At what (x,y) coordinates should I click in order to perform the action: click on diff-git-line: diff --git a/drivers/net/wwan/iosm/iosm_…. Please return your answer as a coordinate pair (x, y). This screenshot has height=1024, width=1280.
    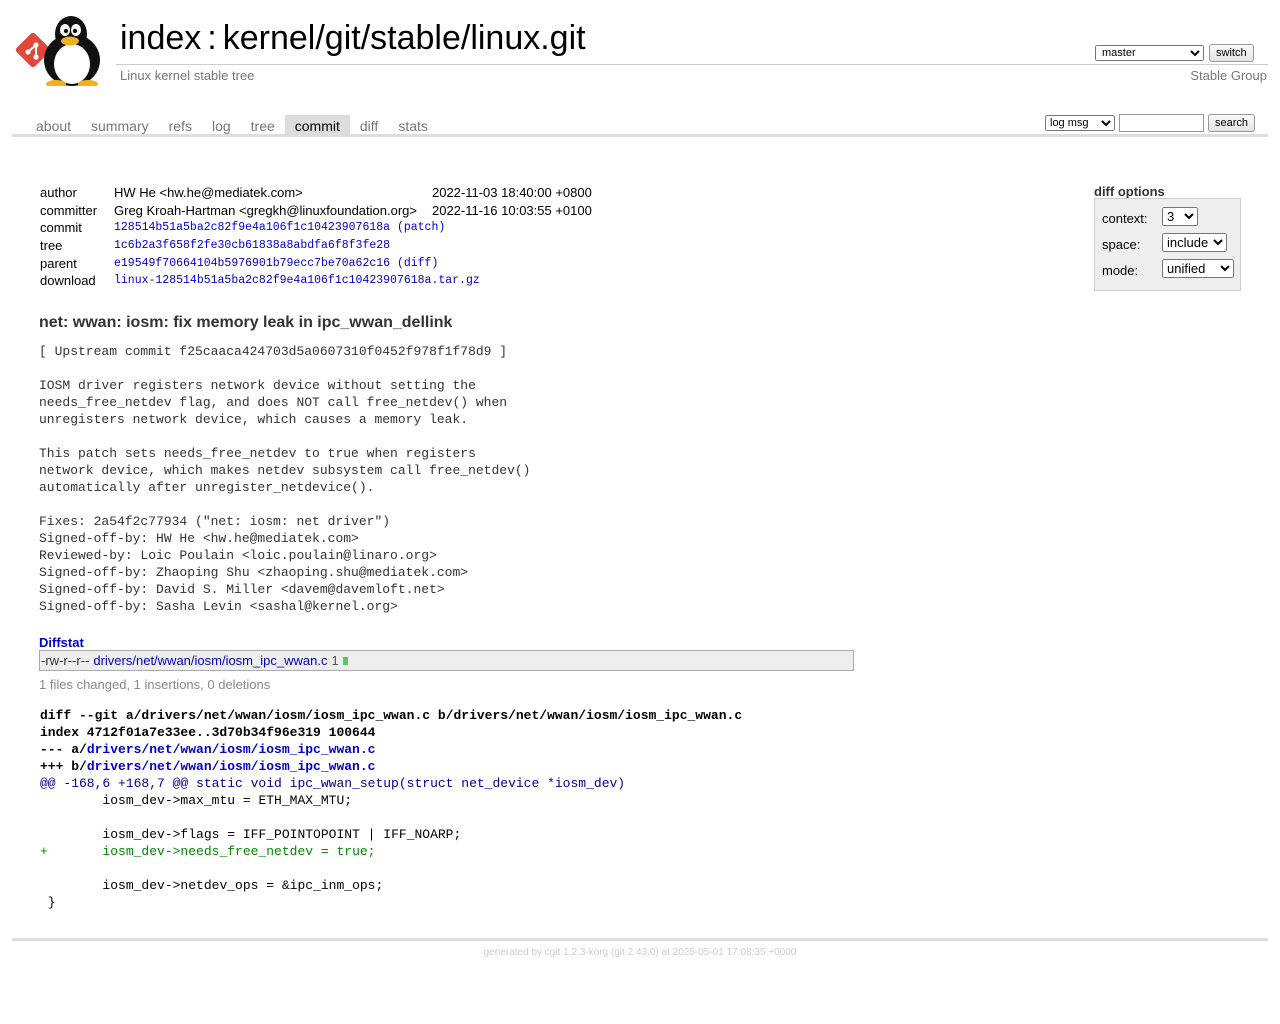
    Looking at the image, I should click on (391, 715).